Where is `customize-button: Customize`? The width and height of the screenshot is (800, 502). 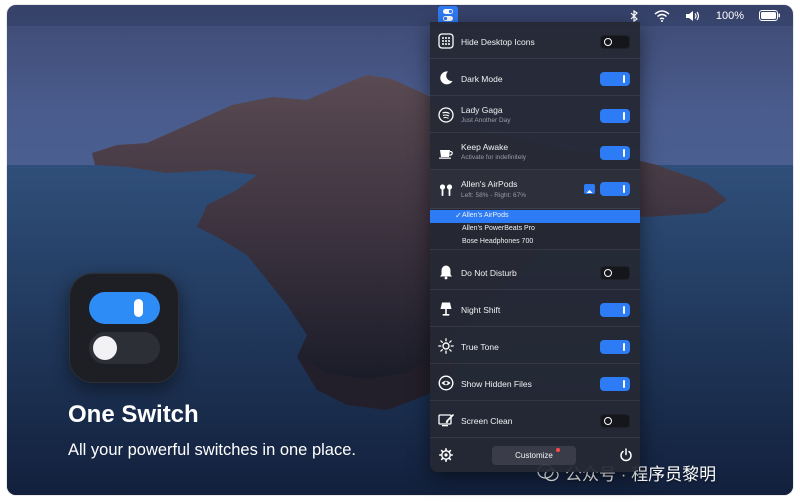 customize-button: Customize is located at coordinates (534, 455).